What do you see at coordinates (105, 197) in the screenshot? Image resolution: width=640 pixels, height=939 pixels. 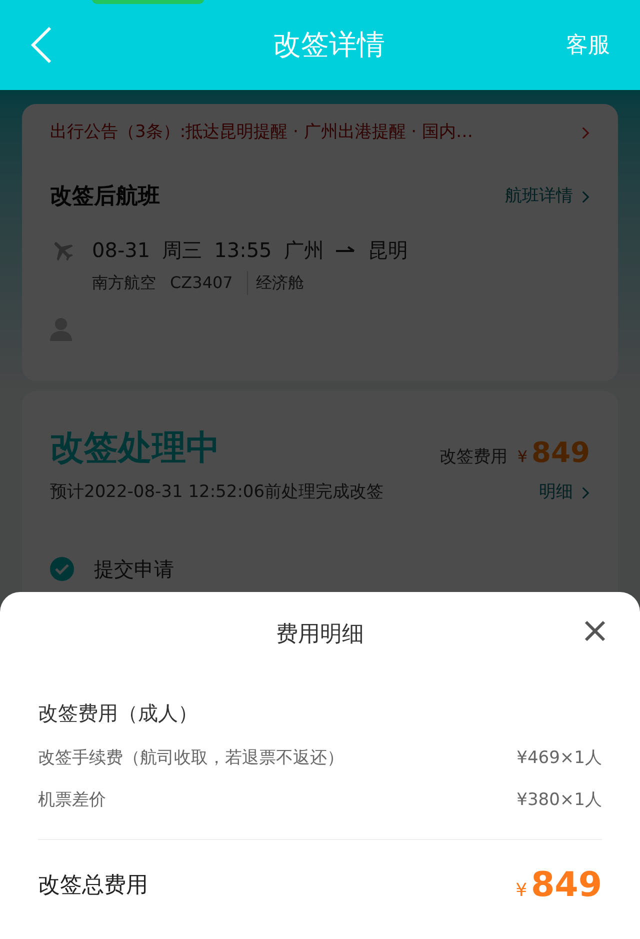 I see `section-heading: 改签后航班` at bounding box center [105, 197].